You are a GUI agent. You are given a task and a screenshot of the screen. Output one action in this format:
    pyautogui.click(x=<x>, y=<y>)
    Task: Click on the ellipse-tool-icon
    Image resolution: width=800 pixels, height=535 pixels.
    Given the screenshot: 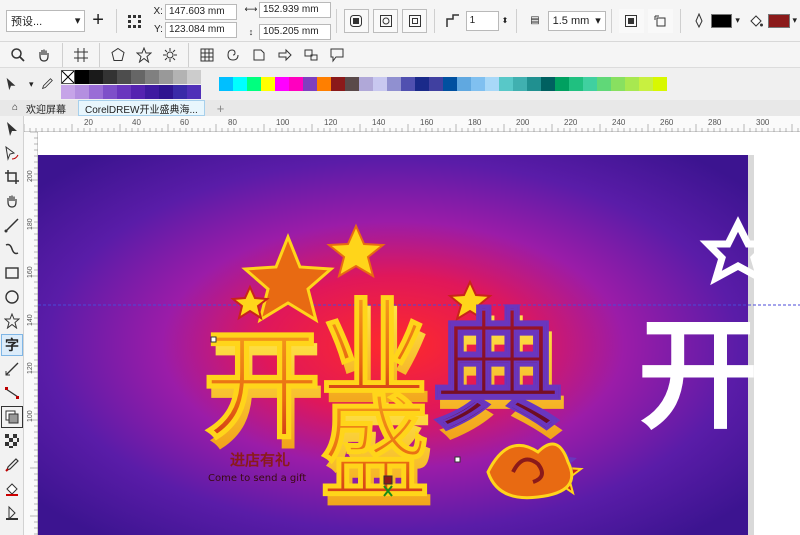 What is the action you would take?
    pyautogui.click(x=12, y=297)
    